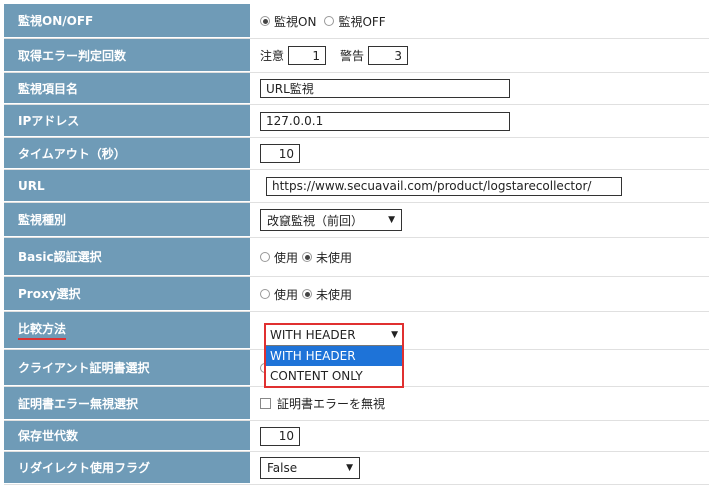 Image resolution: width=713 pixels, height=497 pixels. Describe the element at coordinates (356, 294) in the screenshot. I see `row-proxy: Proxy選択 使用 未使用` at that location.